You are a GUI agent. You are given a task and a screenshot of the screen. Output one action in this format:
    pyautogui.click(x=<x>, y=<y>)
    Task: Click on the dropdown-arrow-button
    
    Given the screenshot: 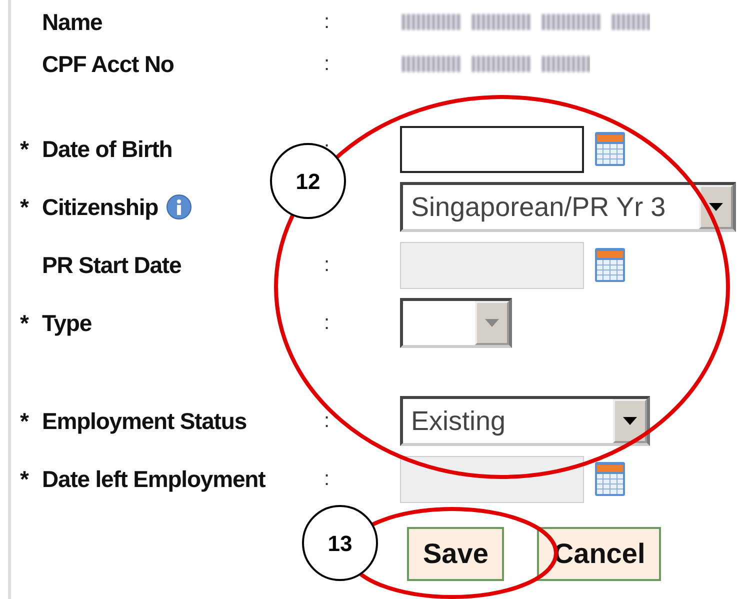 What is the action you would take?
    pyautogui.click(x=630, y=421)
    